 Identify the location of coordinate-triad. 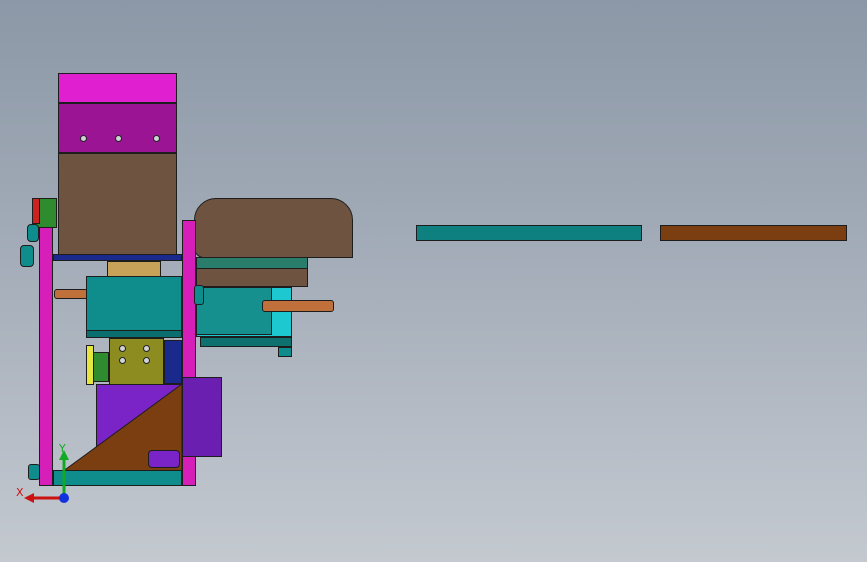
(46, 476).